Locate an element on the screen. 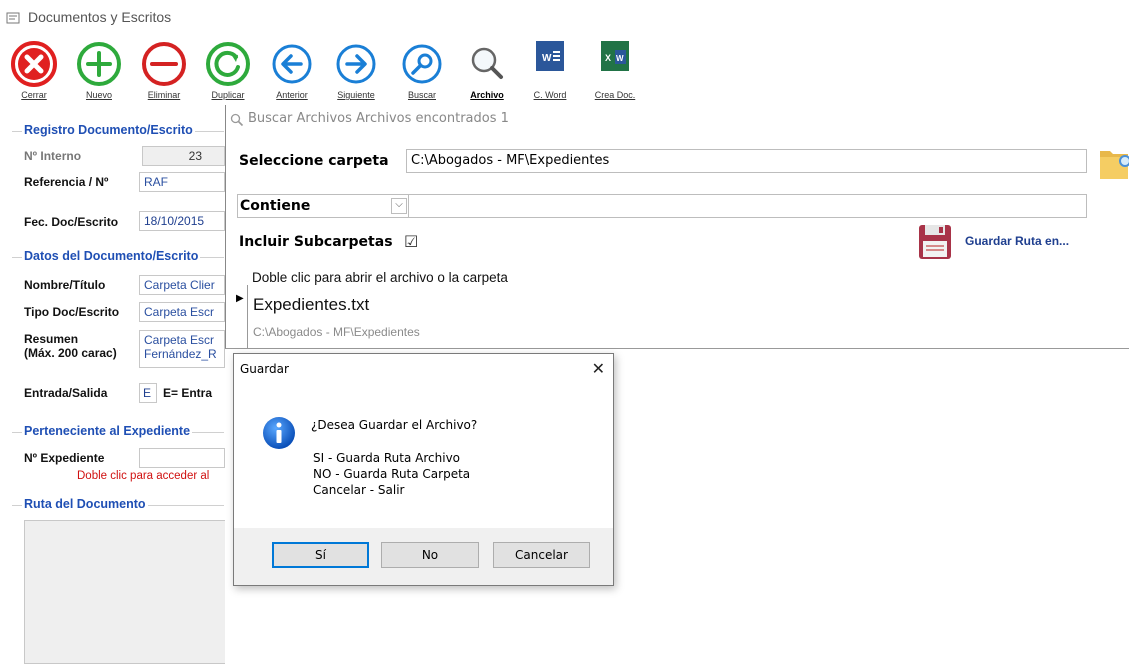  tipo-field: Carpeta Escr is located at coordinates (182, 312).